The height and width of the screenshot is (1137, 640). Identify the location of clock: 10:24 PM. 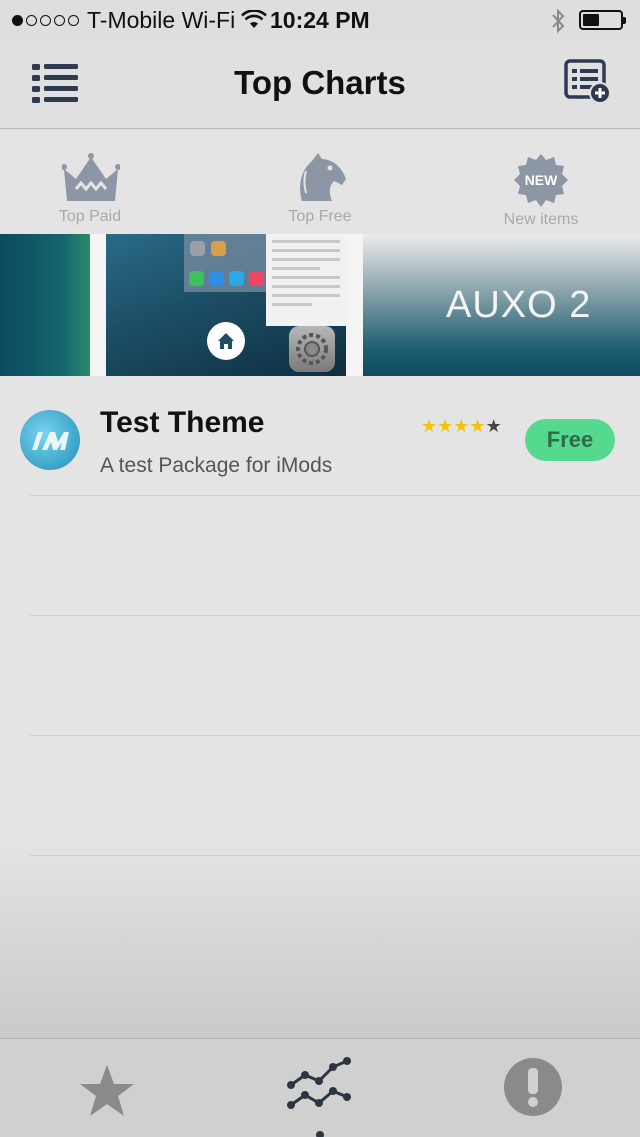
(320, 20).